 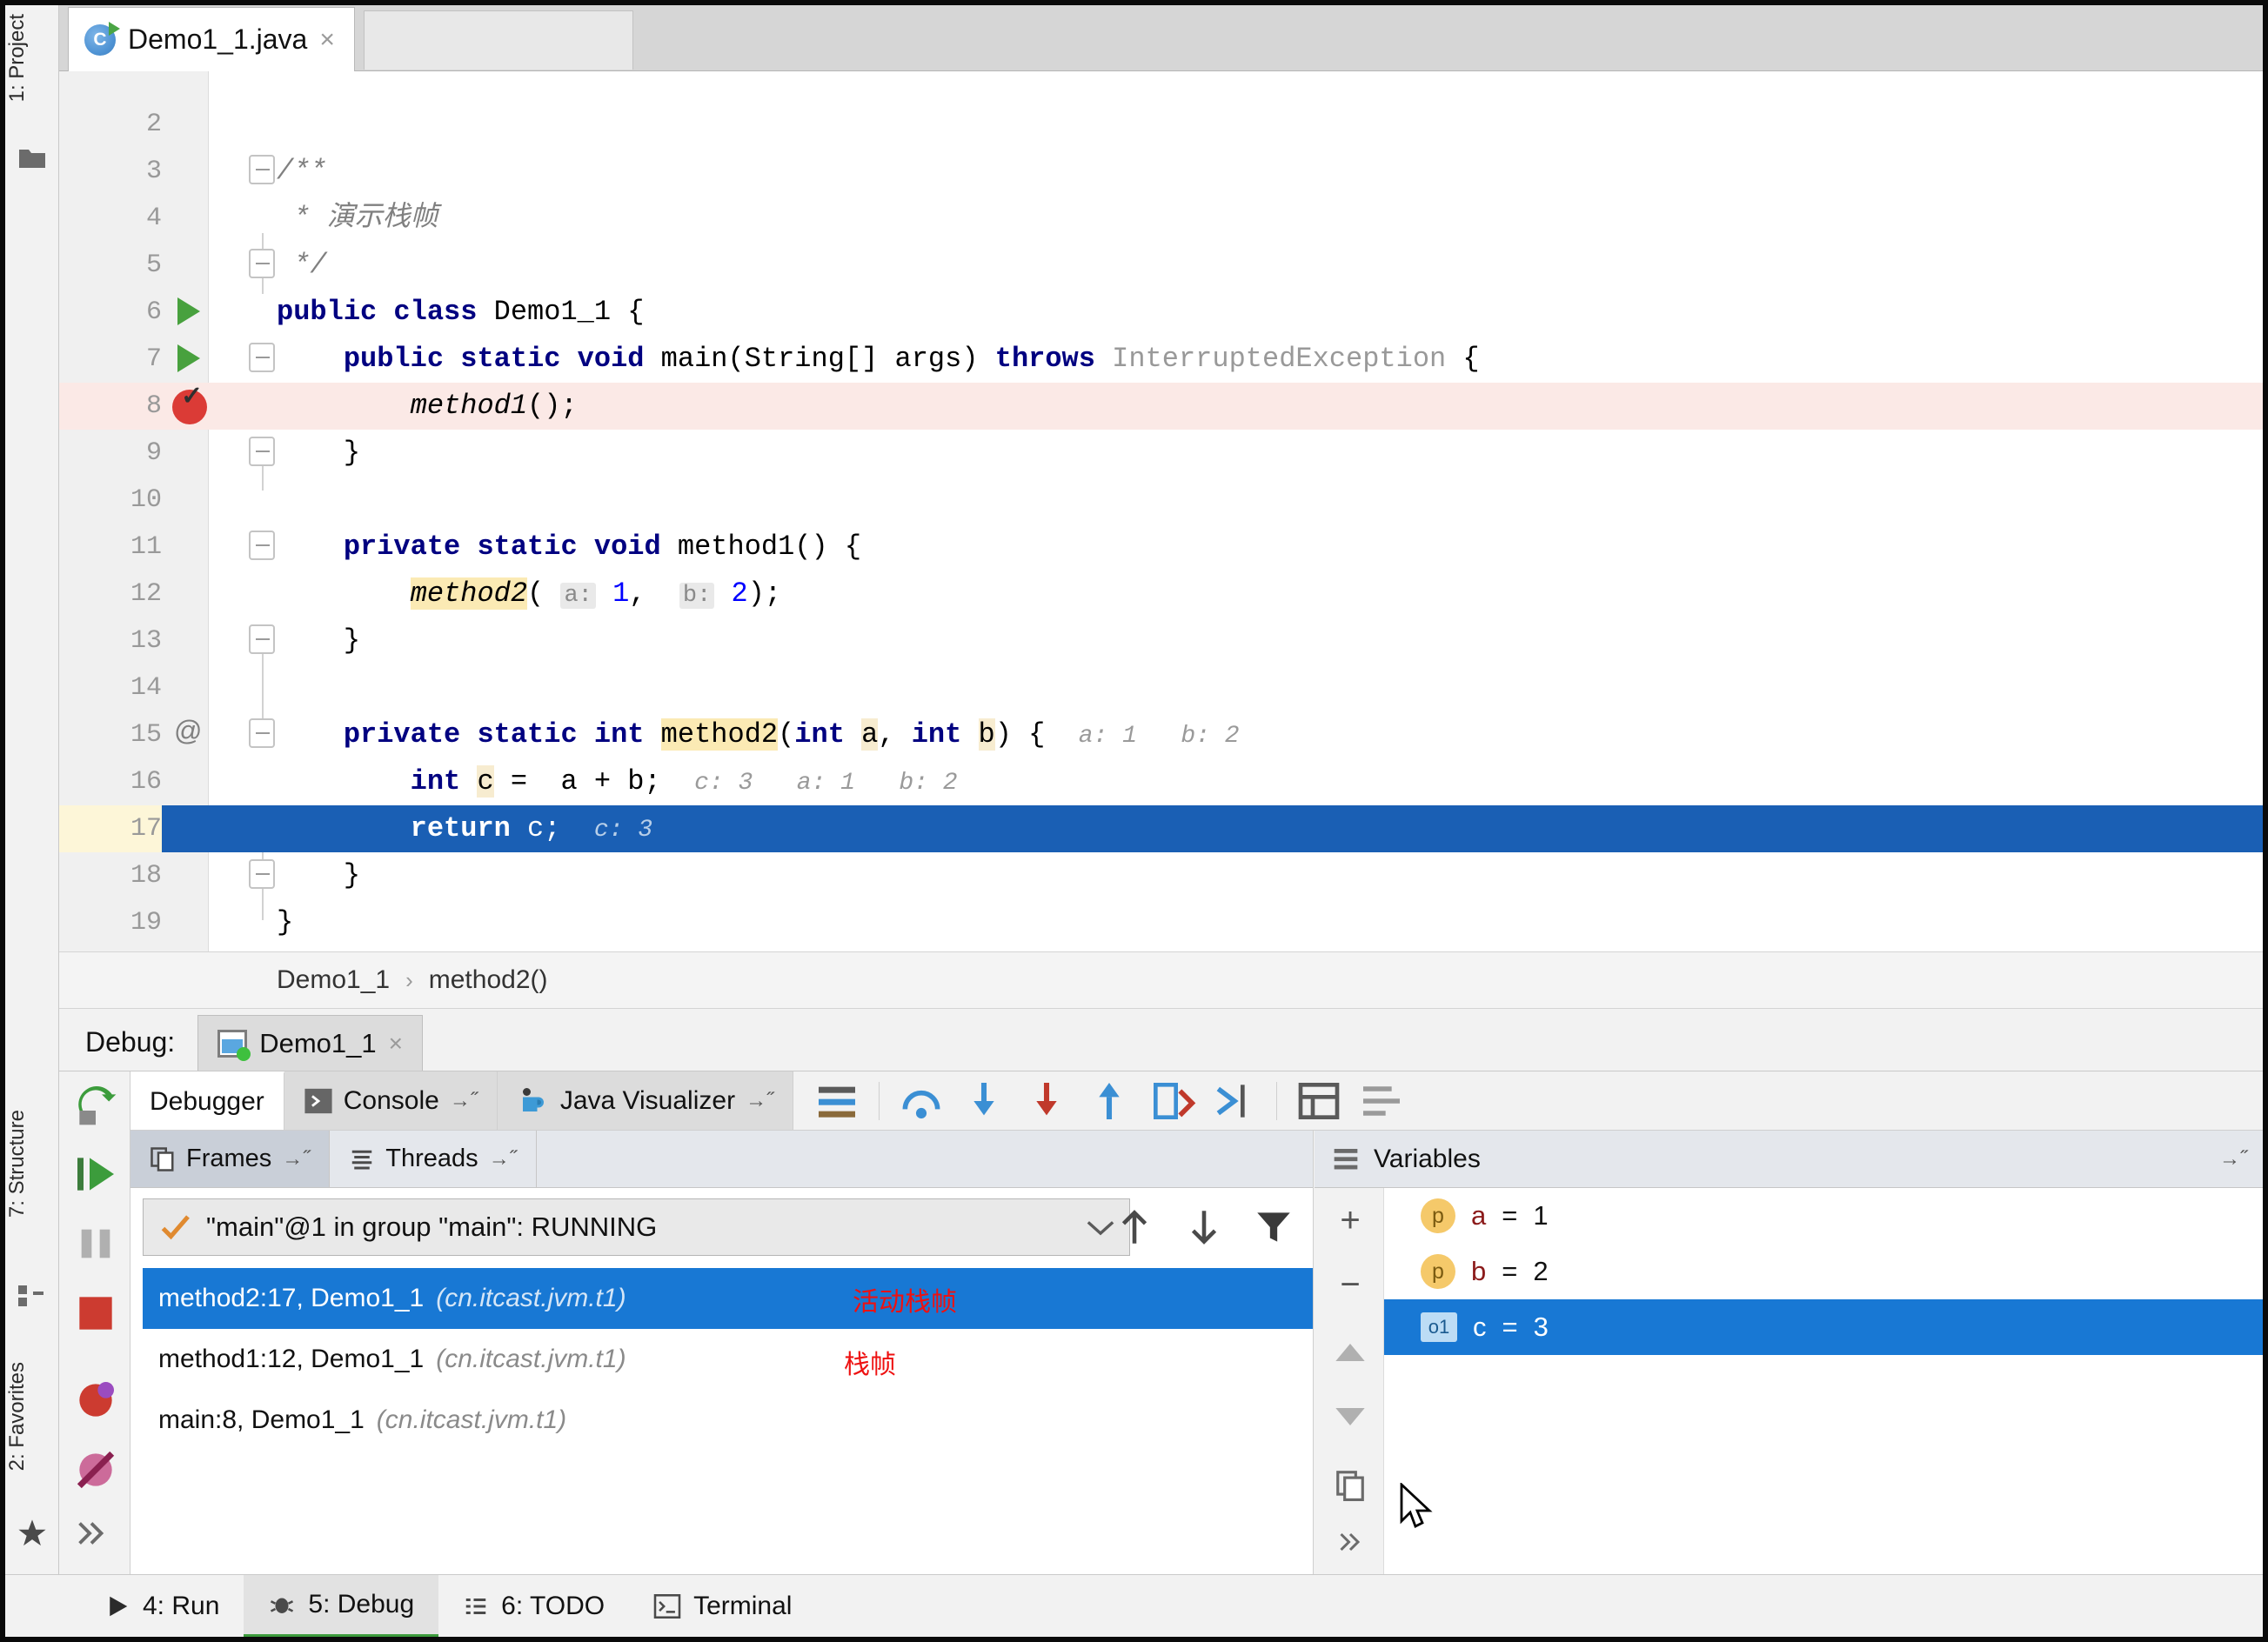 What do you see at coordinates (230, 1159) in the screenshot?
I see `subtab-frames: Frames →˝` at bounding box center [230, 1159].